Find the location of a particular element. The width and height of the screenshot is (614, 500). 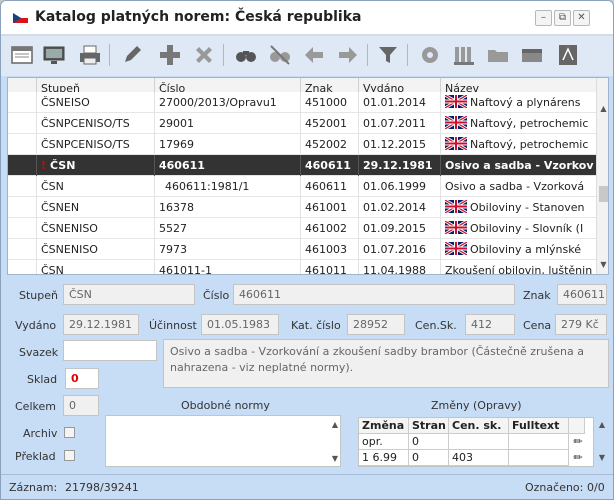

sklad-field: 0 is located at coordinates (82, 378).